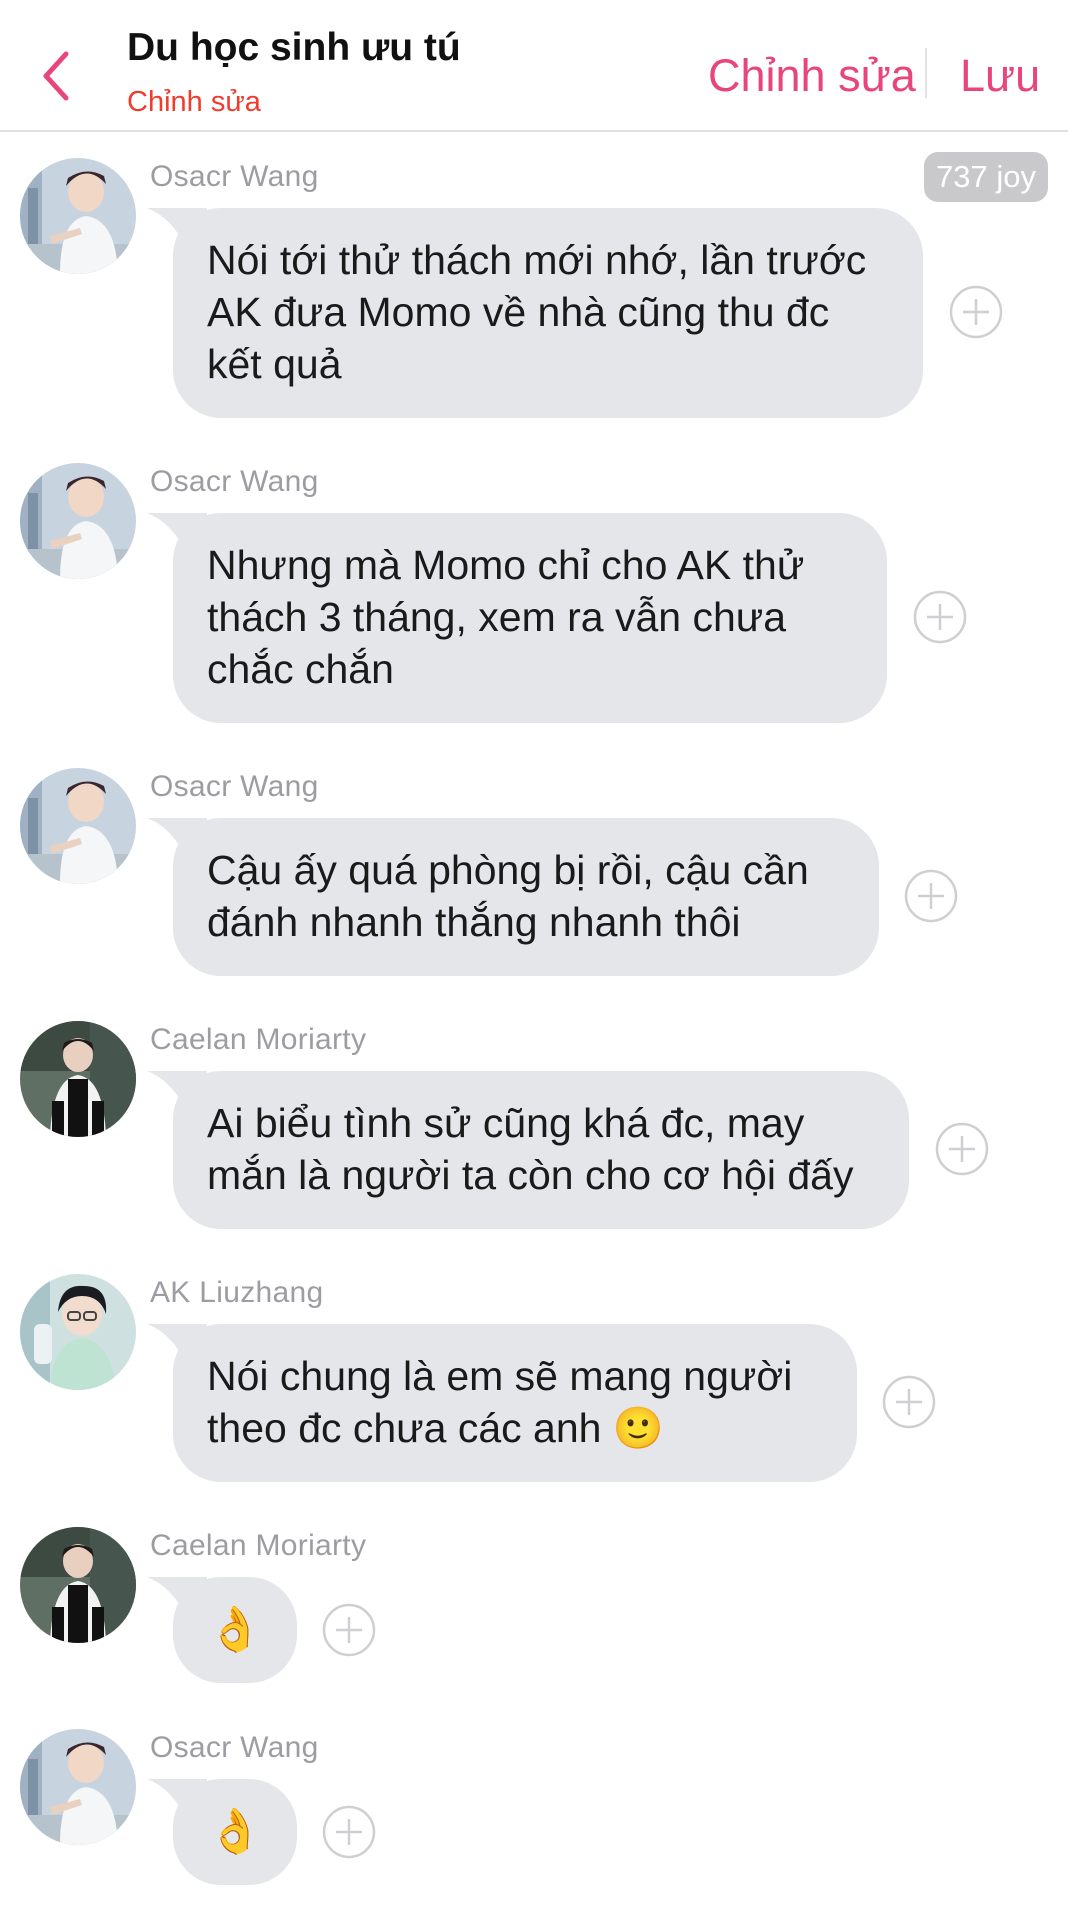  What do you see at coordinates (294, 47) in the screenshot?
I see `chat-title: Du học sinh ưu tú` at bounding box center [294, 47].